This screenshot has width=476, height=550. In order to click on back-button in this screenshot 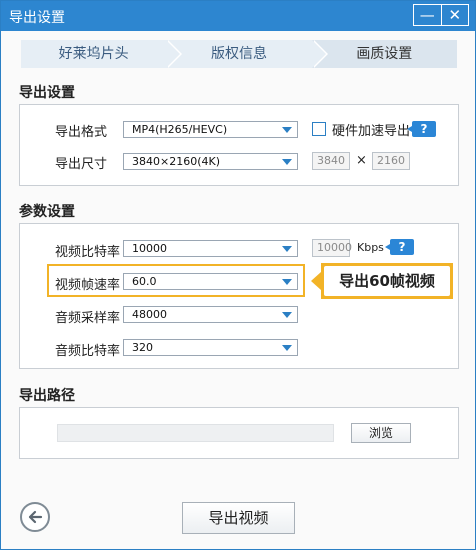, I will do `click(35, 517)`.